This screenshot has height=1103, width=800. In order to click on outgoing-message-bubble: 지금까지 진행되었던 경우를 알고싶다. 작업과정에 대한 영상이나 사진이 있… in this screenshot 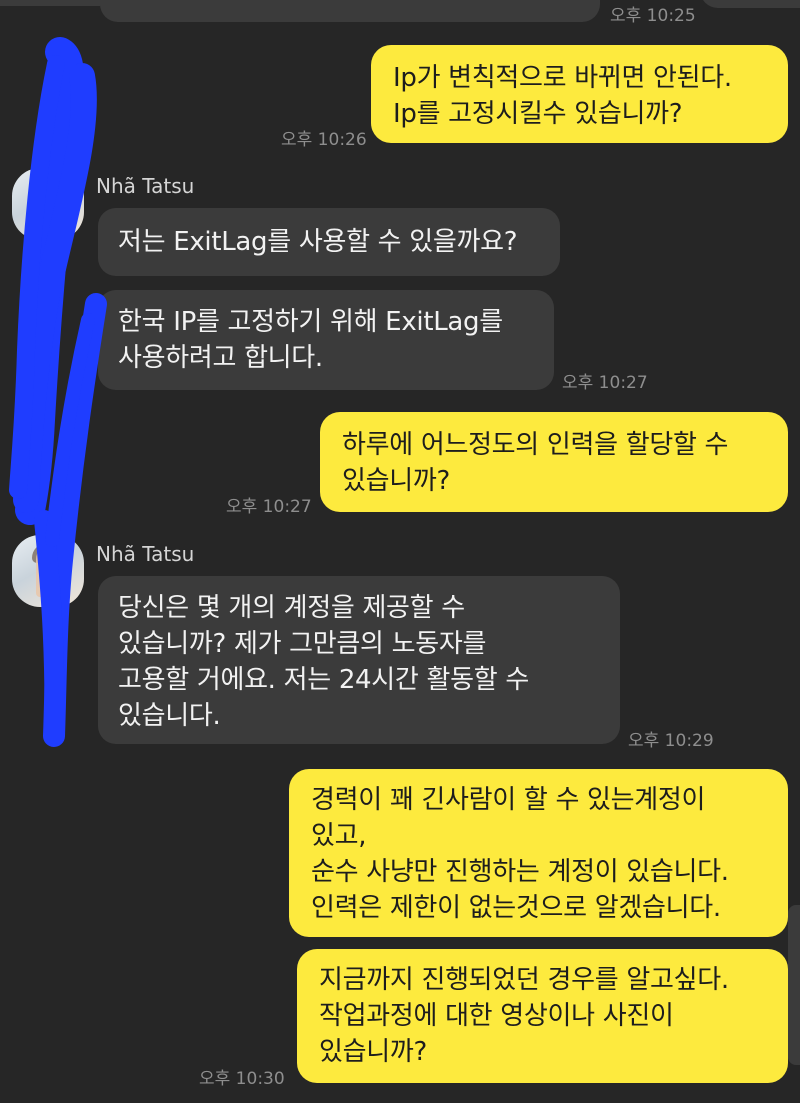, I will do `click(542, 1016)`.